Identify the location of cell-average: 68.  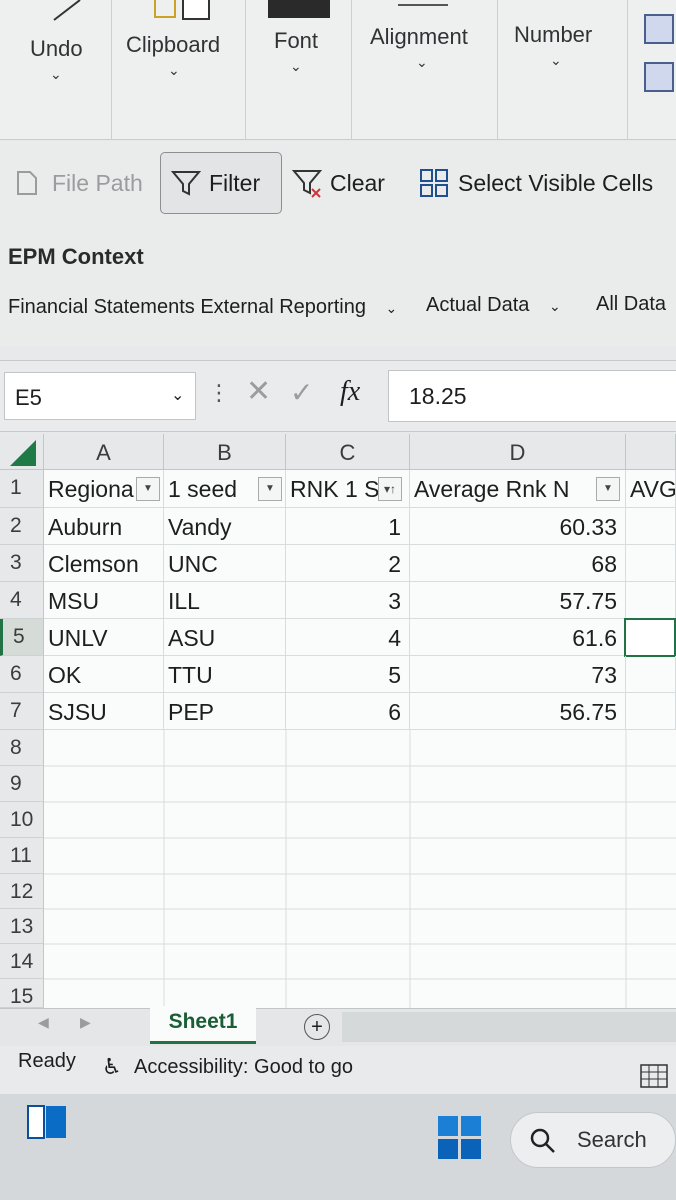
(518, 563).